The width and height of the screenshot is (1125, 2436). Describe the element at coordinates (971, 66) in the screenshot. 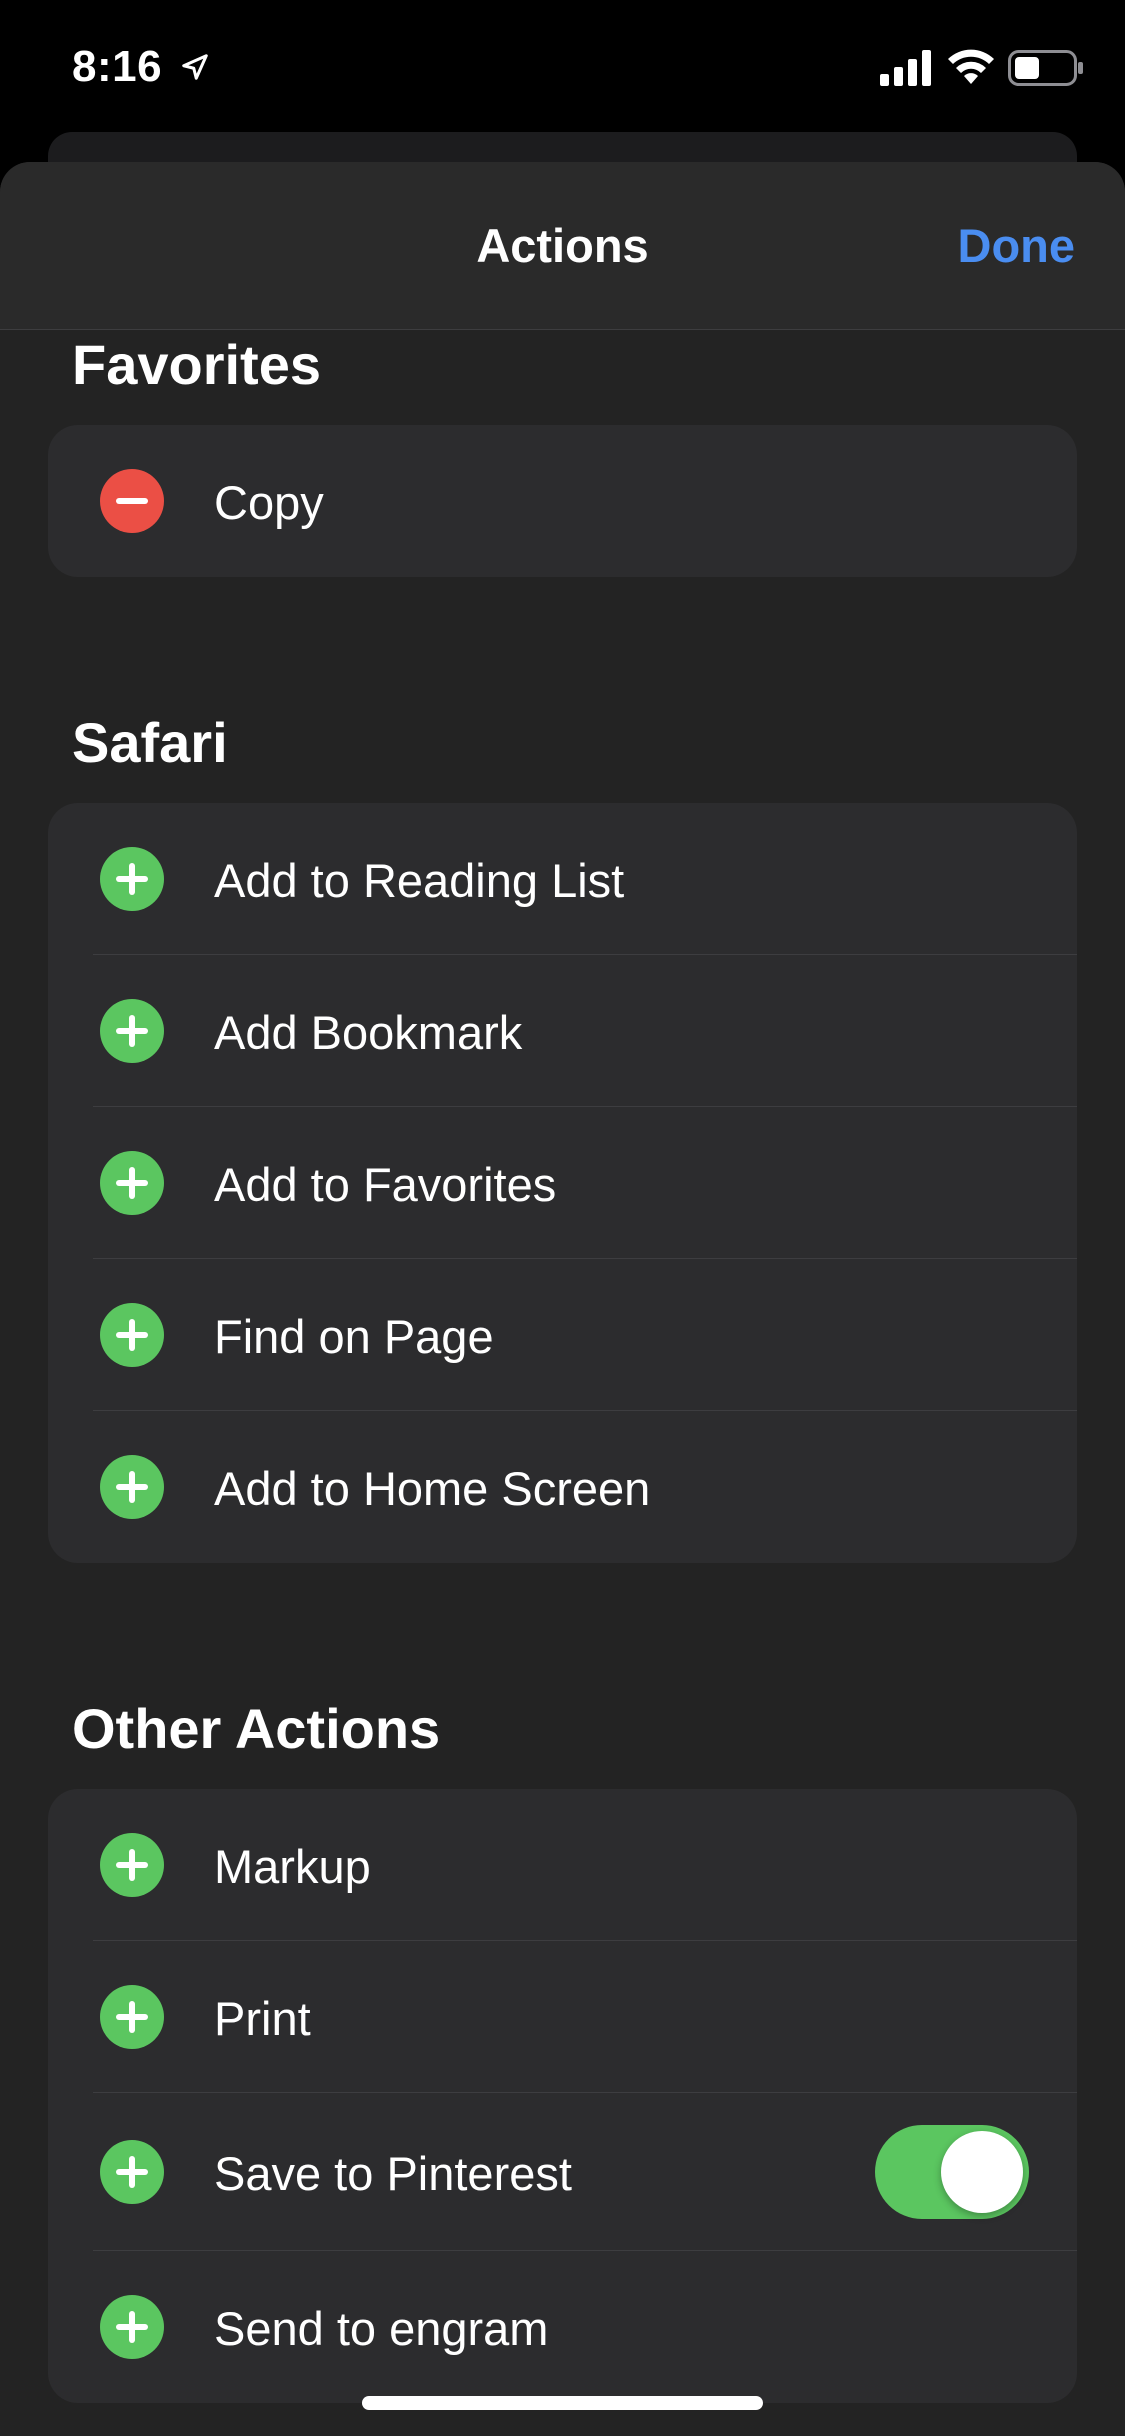

I see `wifi-icon` at that location.